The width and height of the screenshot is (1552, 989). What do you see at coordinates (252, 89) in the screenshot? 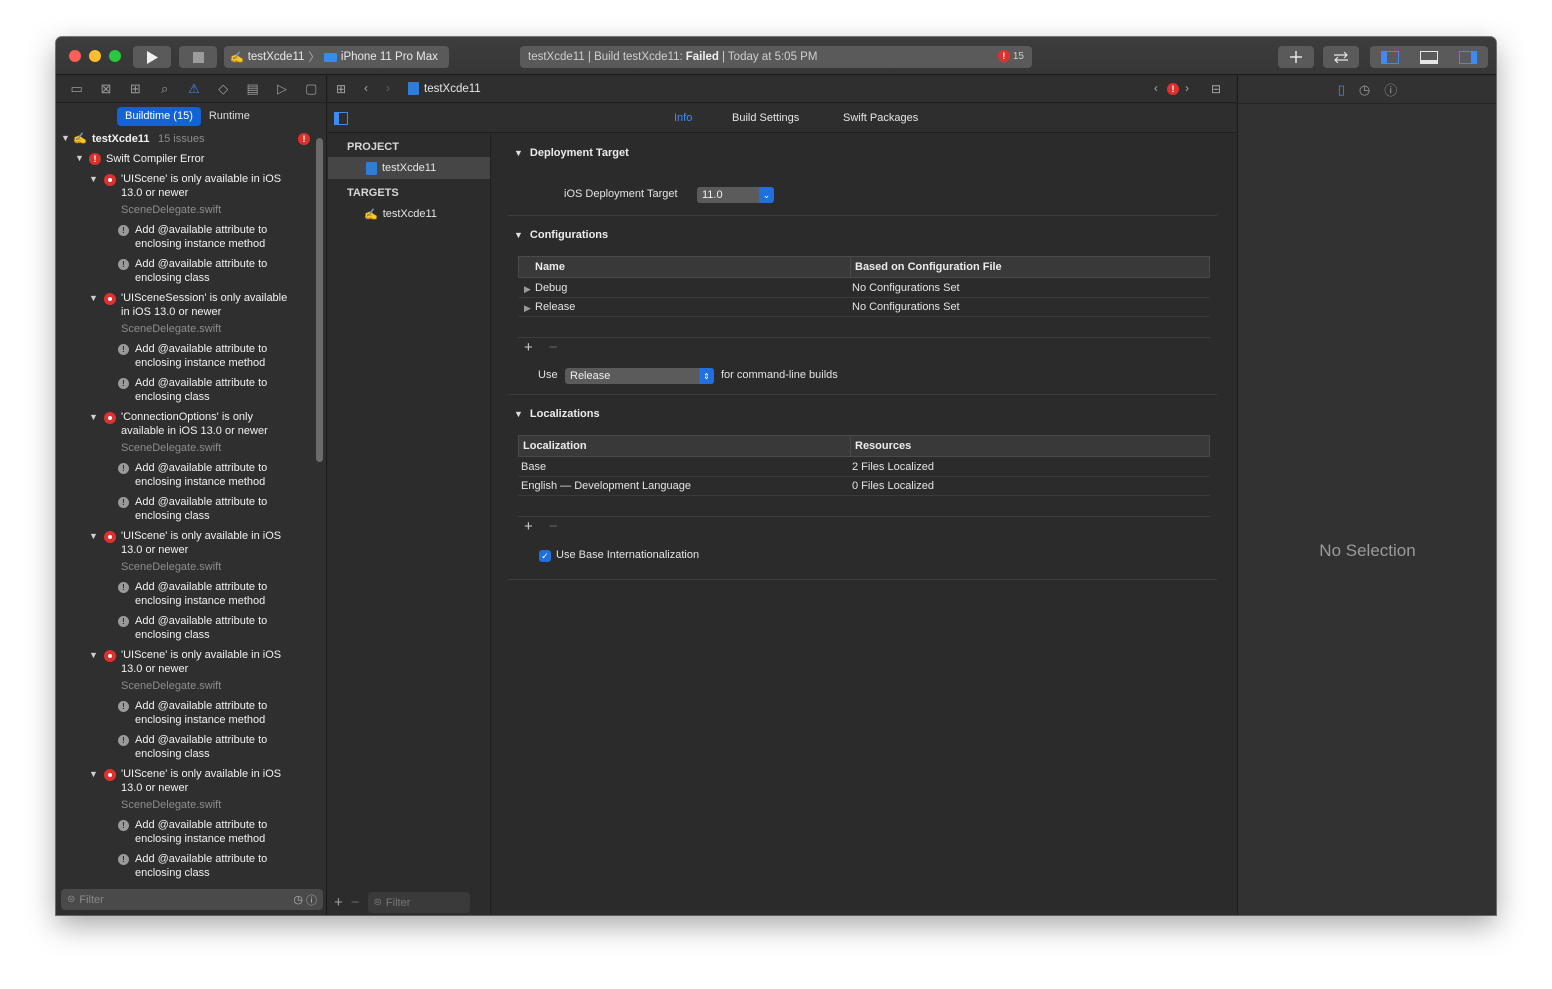
I see `debug-icon: ▤` at bounding box center [252, 89].